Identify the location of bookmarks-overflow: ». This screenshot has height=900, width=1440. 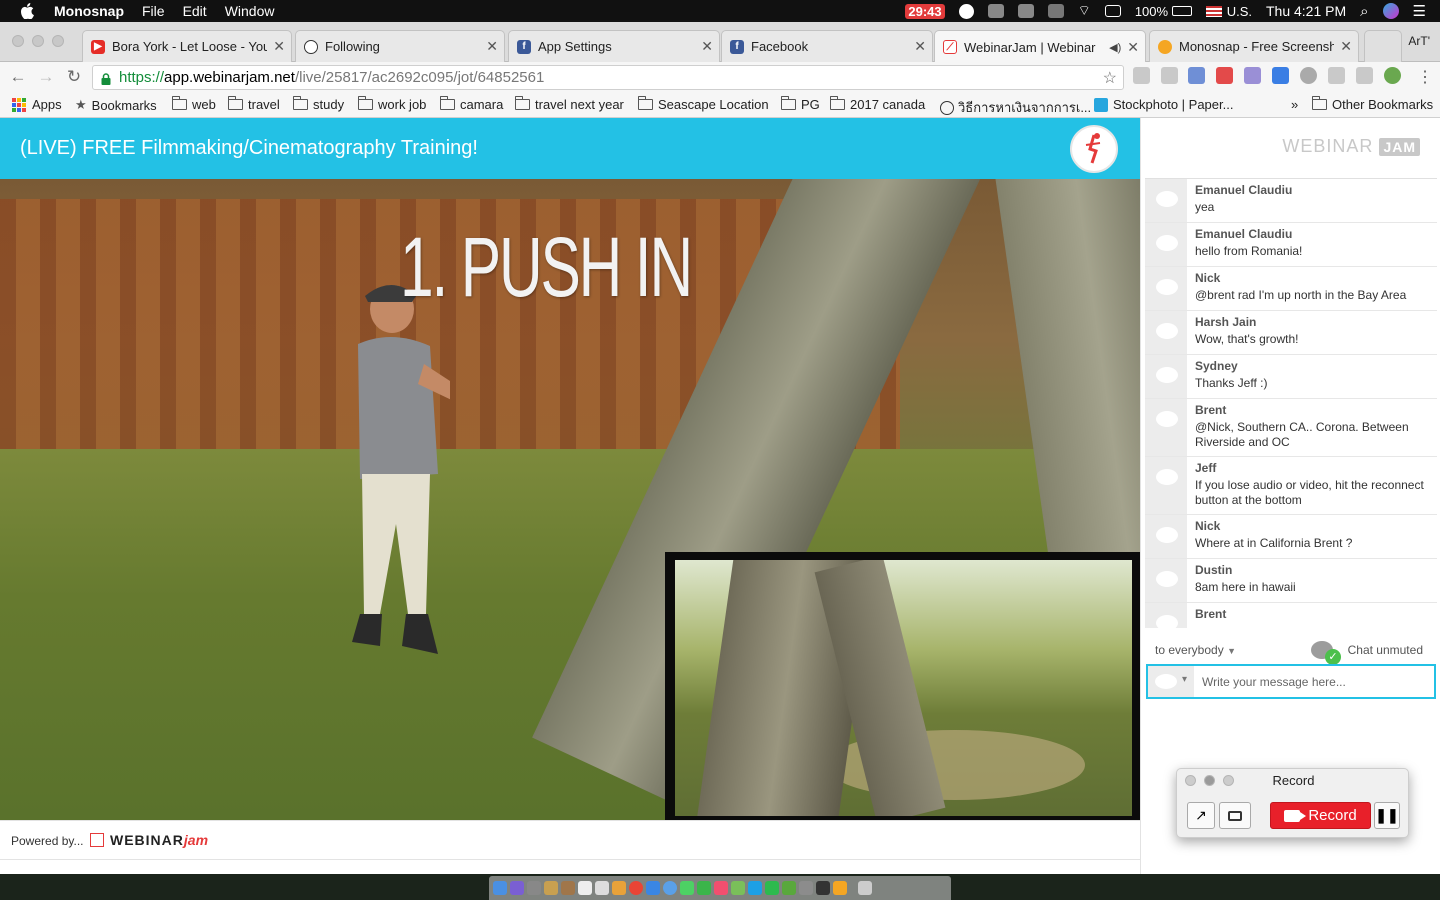
(1294, 104).